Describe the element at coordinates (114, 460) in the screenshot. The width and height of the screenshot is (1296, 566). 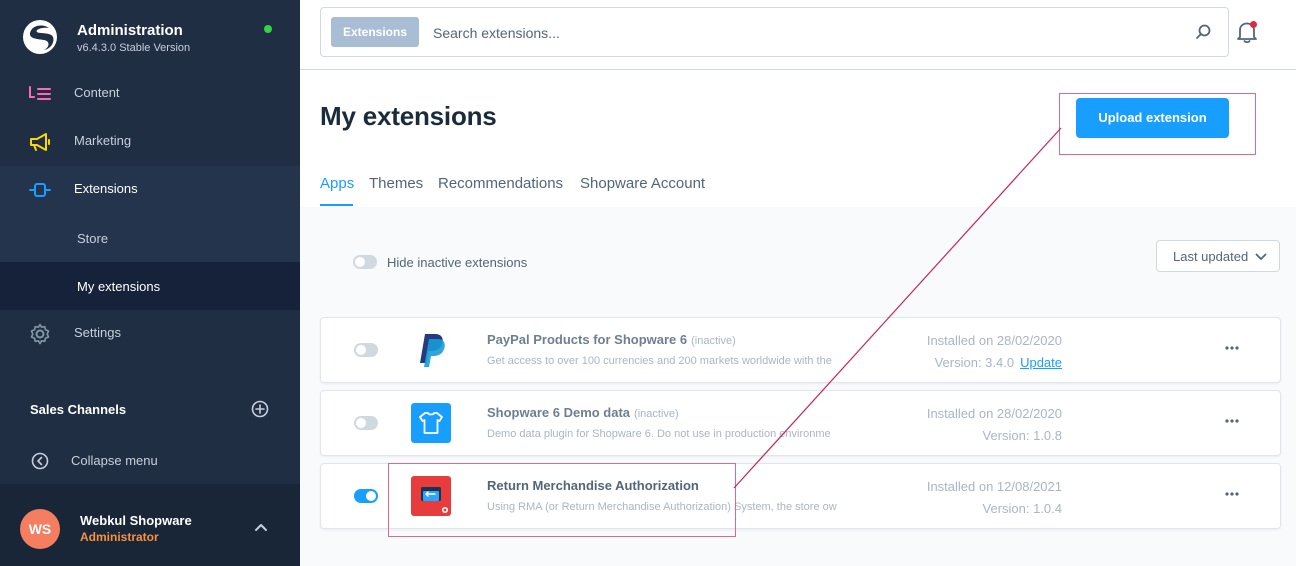
I see `collapse-menu-label: Collapse menu` at that location.